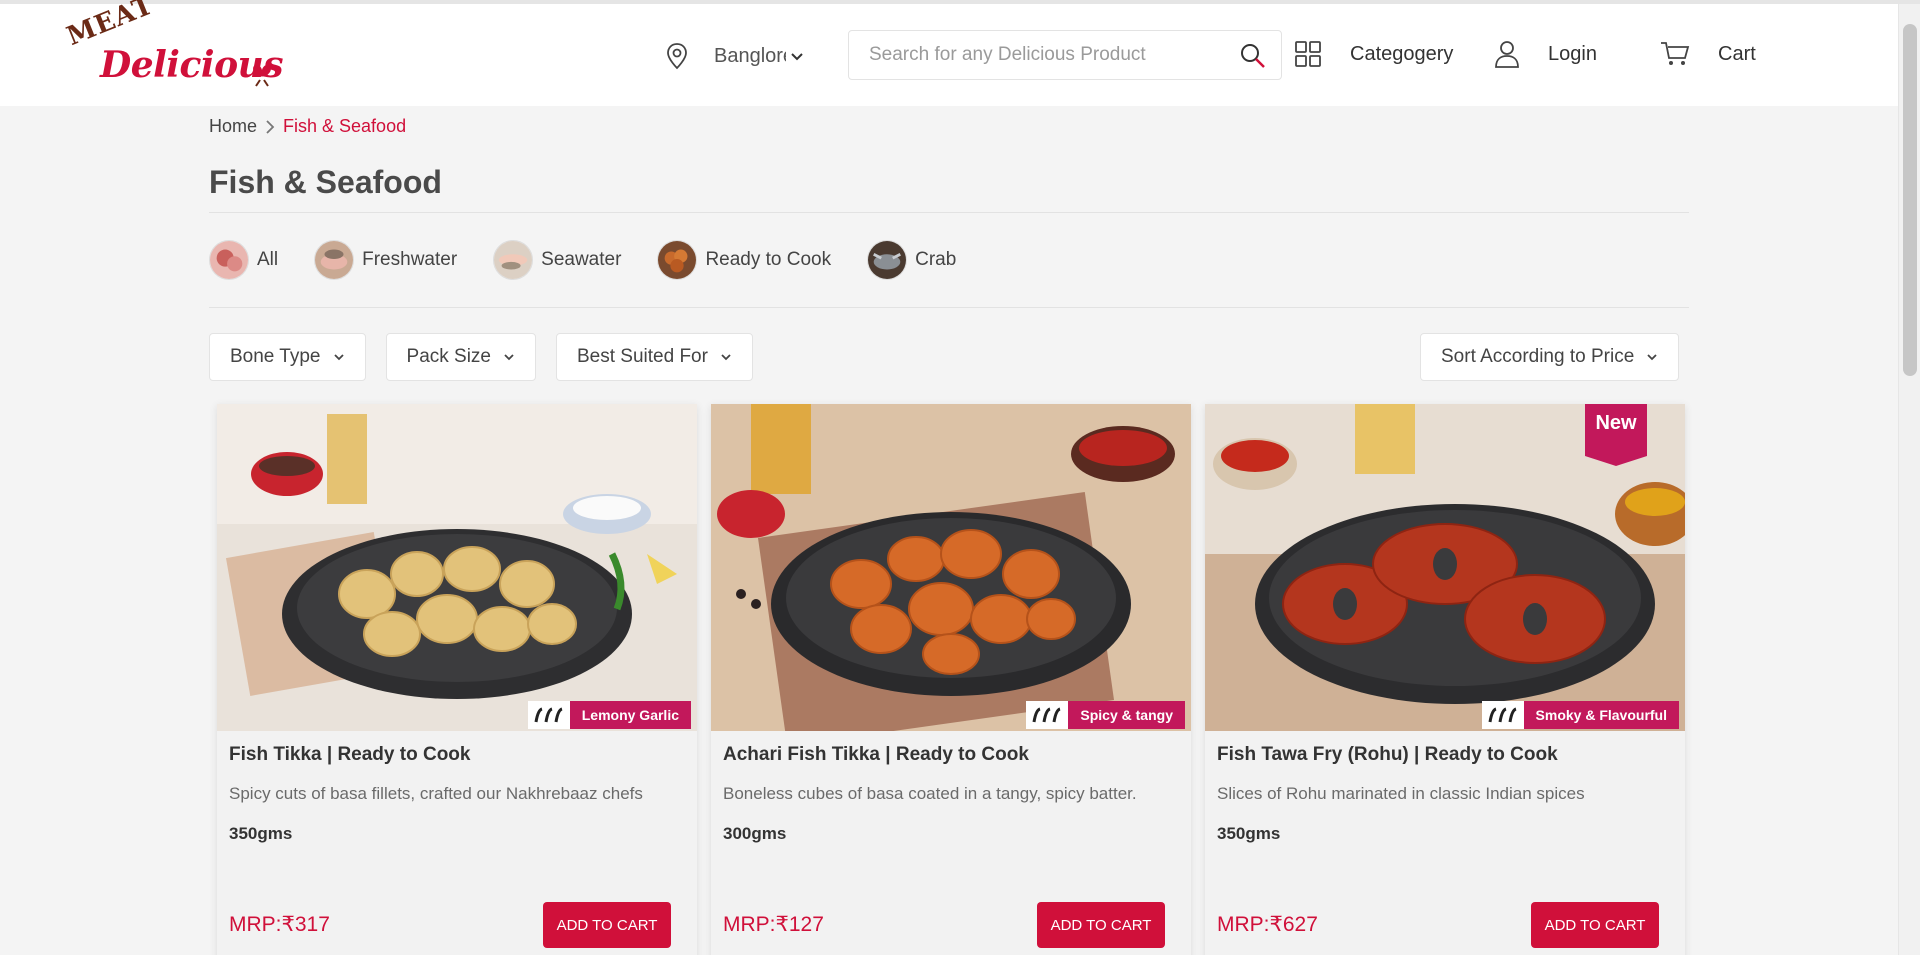  What do you see at coordinates (768, 259) in the screenshot?
I see `category-label: Ready to Cook` at bounding box center [768, 259].